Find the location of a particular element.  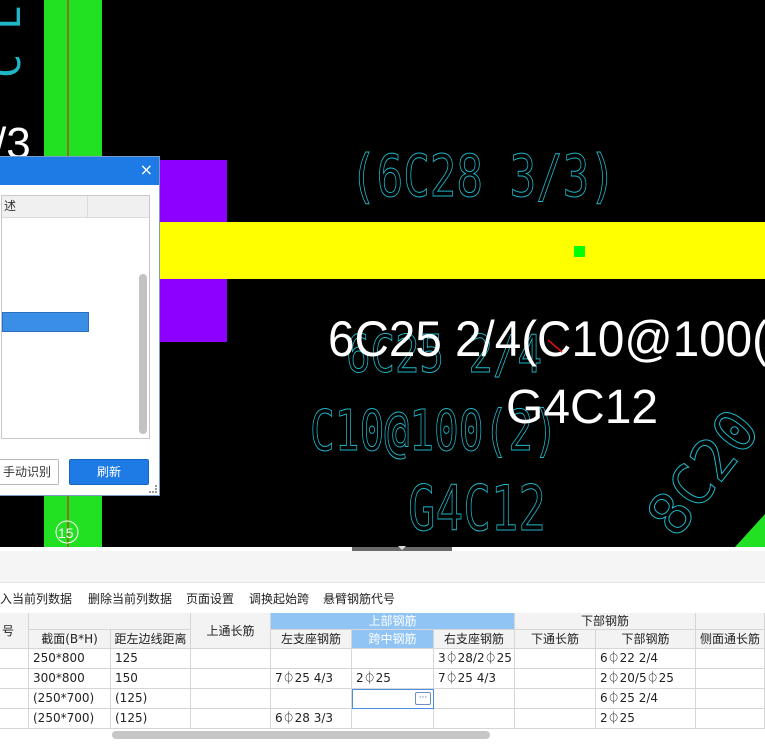

panel-tab-strip is located at coordinates (382, 567).